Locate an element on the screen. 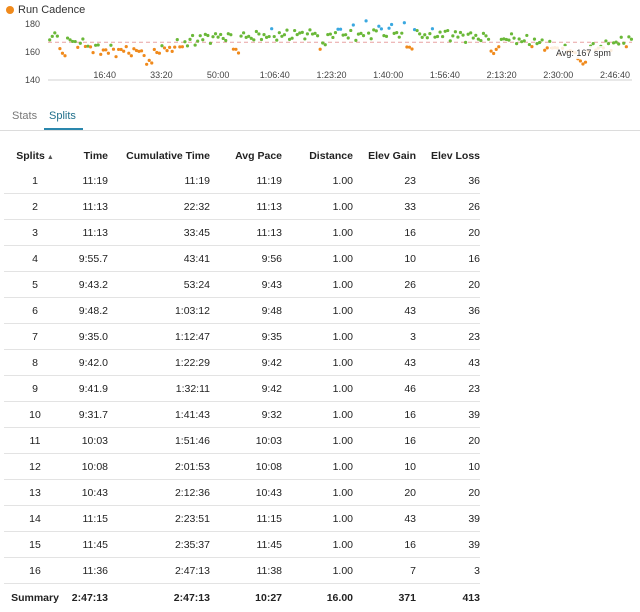 Image resolution: width=640 pixels, height=612 pixels. cumulative-time-cell: 2:01:53 is located at coordinates (159, 467).